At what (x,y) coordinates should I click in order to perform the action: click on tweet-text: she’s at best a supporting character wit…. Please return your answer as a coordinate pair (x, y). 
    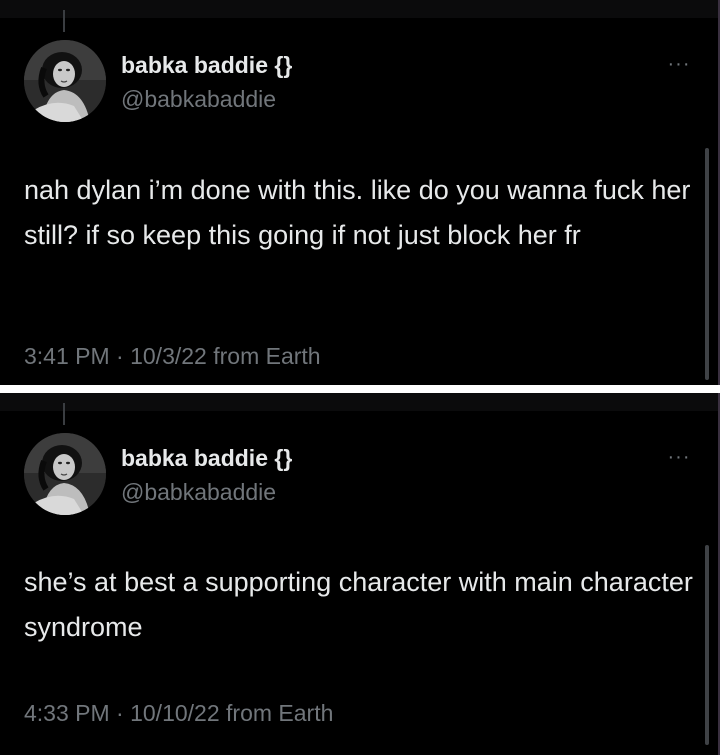
    Looking at the image, I should click on (358, 604).